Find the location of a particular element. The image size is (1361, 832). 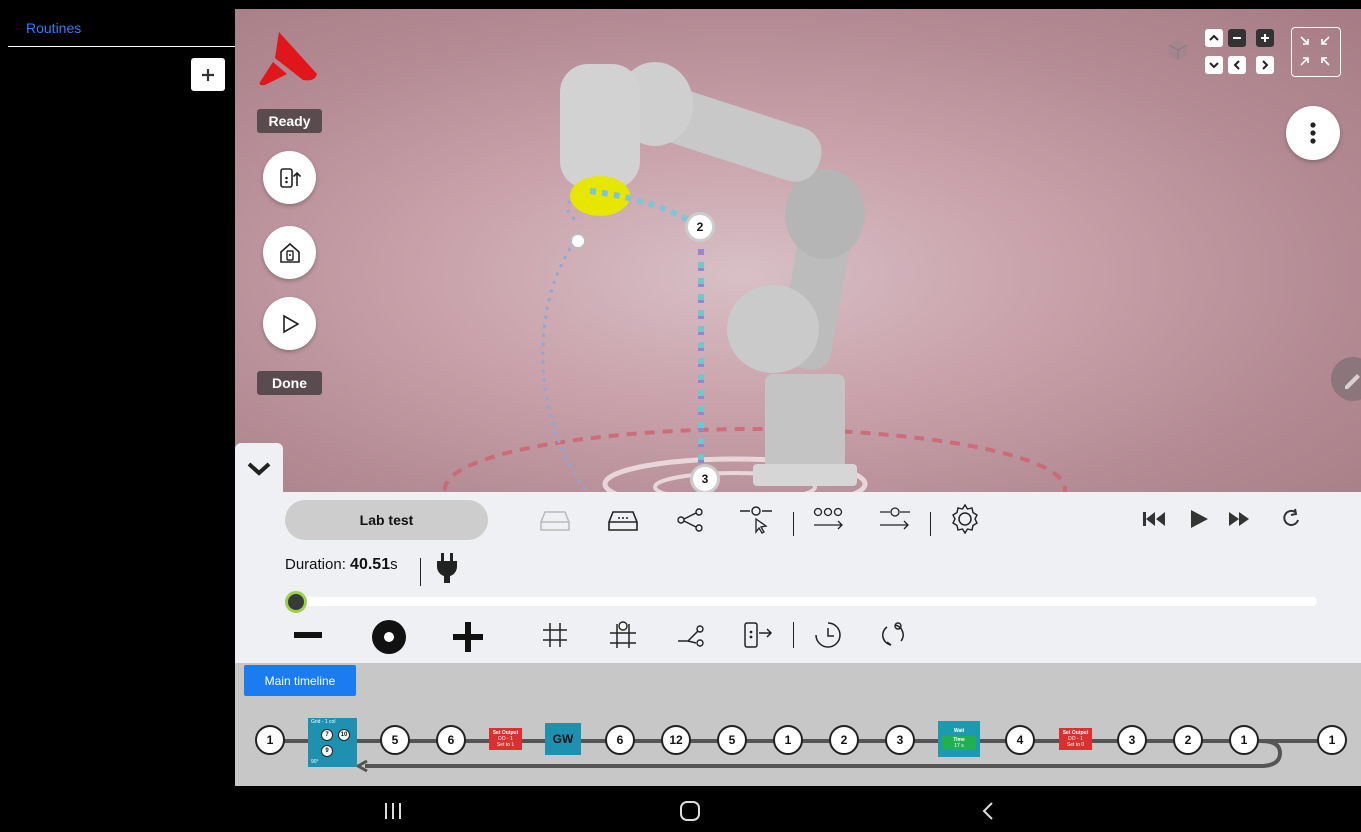

set-output-line2: Set to 1 is located at coordinates (505, 745).